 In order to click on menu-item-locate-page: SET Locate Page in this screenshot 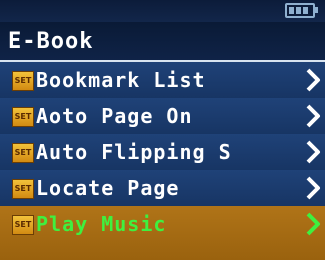, I will do `click(162, 188)`.